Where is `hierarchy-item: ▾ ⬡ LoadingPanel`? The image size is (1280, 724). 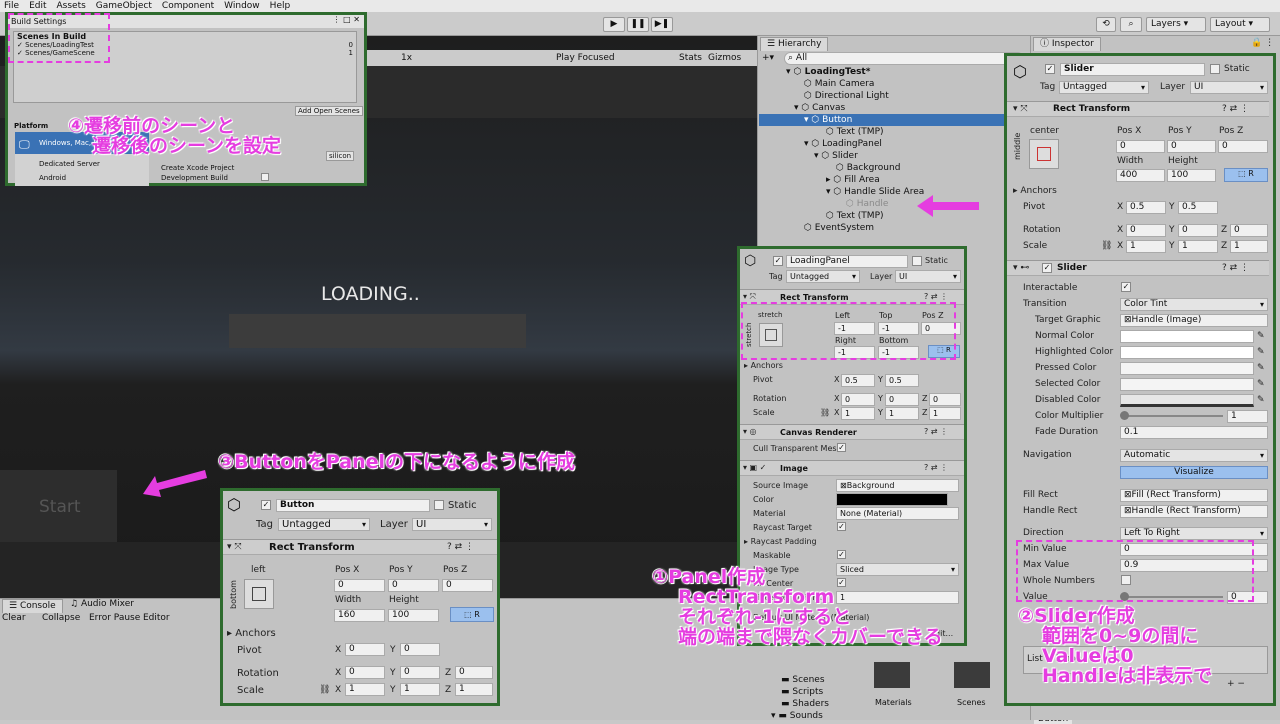
hierarchy-item: ▾ ⬡ LoadingPanel is located at coordinates (843, 144).